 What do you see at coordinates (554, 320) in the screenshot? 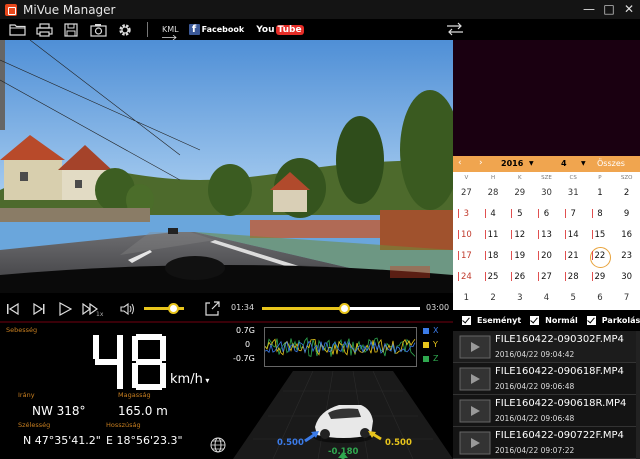
I see `filter-normal-checkbox: Normál` at bounding box center [554, 320].